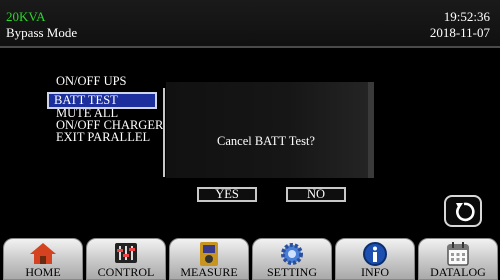 This screenshot has height=280, width=500. I want to click on back-button, so click(463, 211).